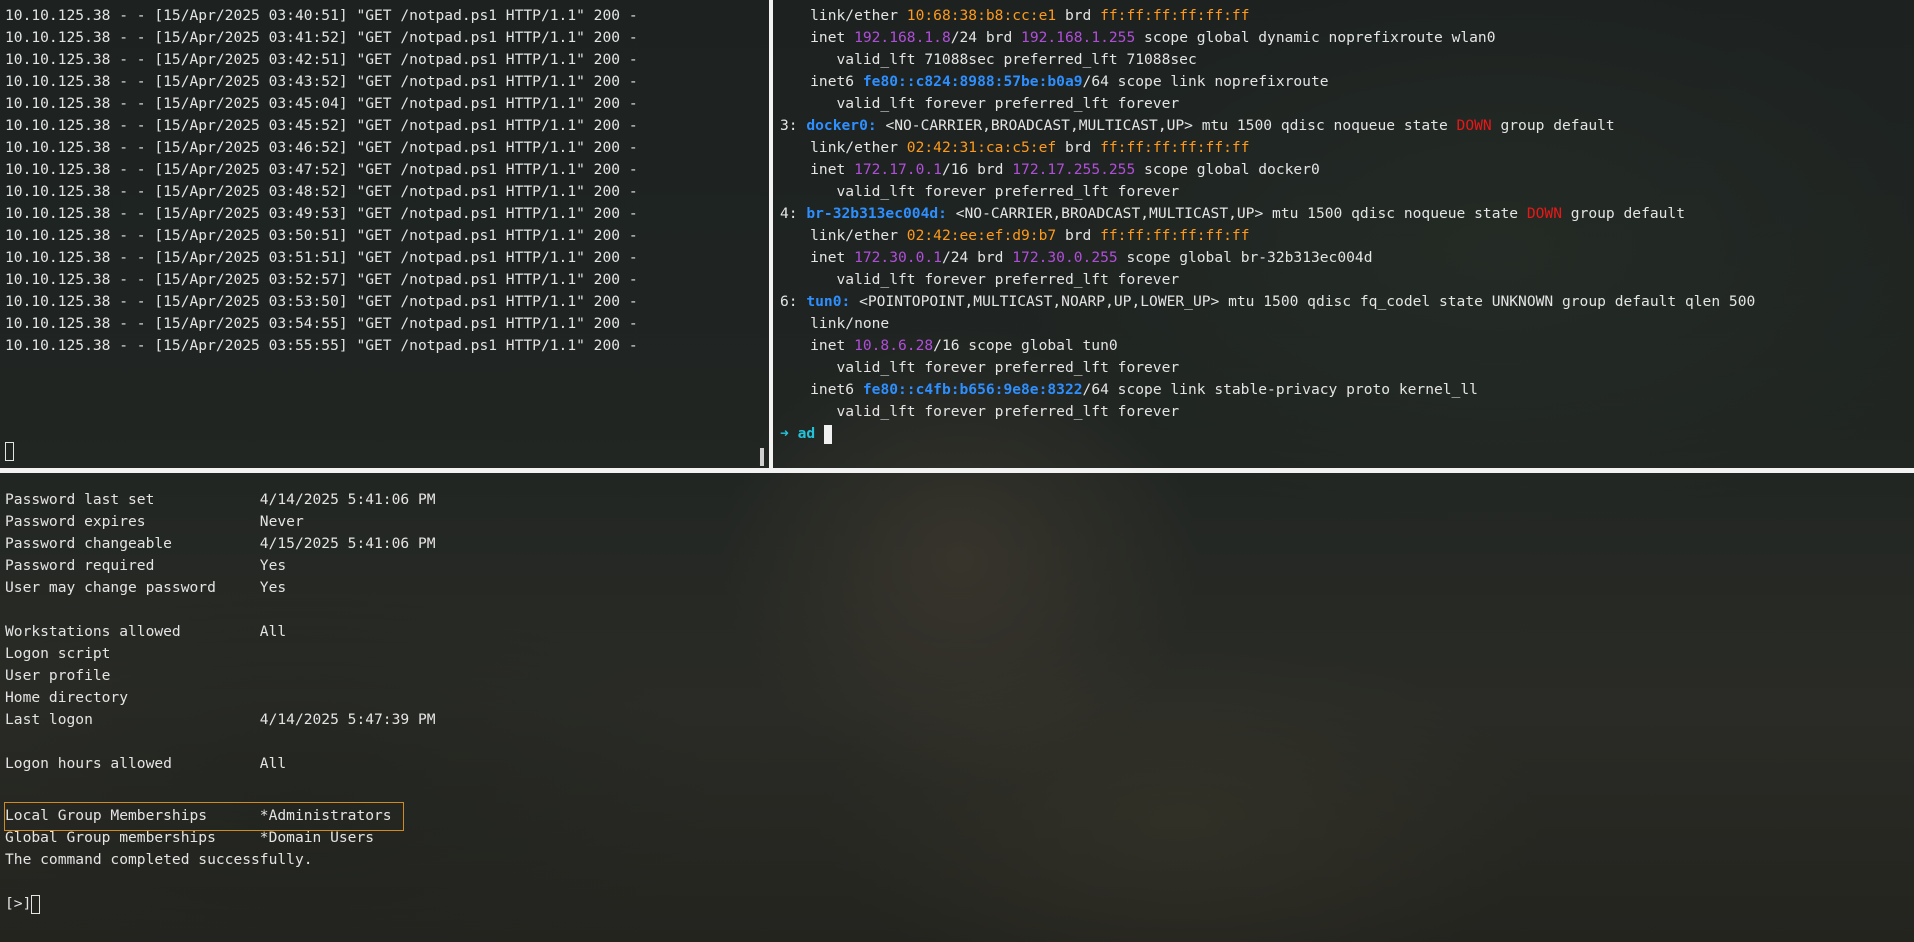  Describe the element at coordinates (146, 763) in the screenshot. I see `output-line: Logon hours allowed All` at that location.